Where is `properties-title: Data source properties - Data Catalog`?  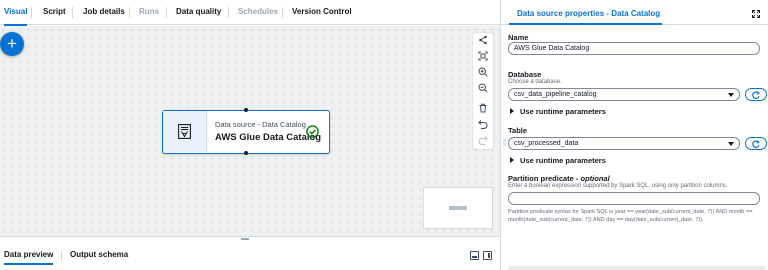 properties-title: Data source properties - Data Catalog is located at coordinates (588, 13).